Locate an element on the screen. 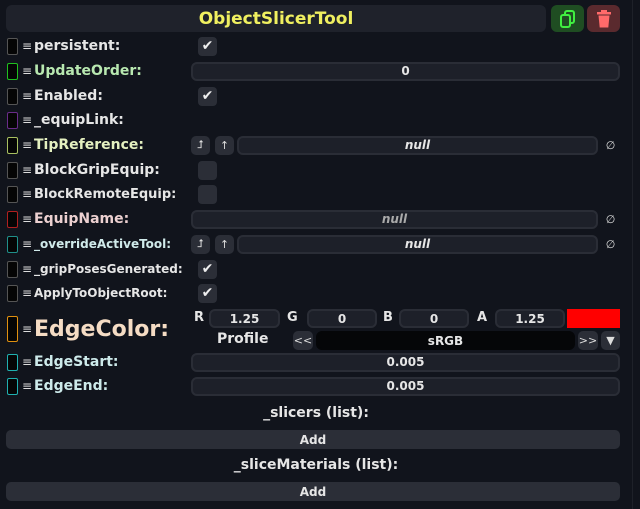 This screenshot has height=509, width=640. b-input: 0 is located at coordinates (434, 318).